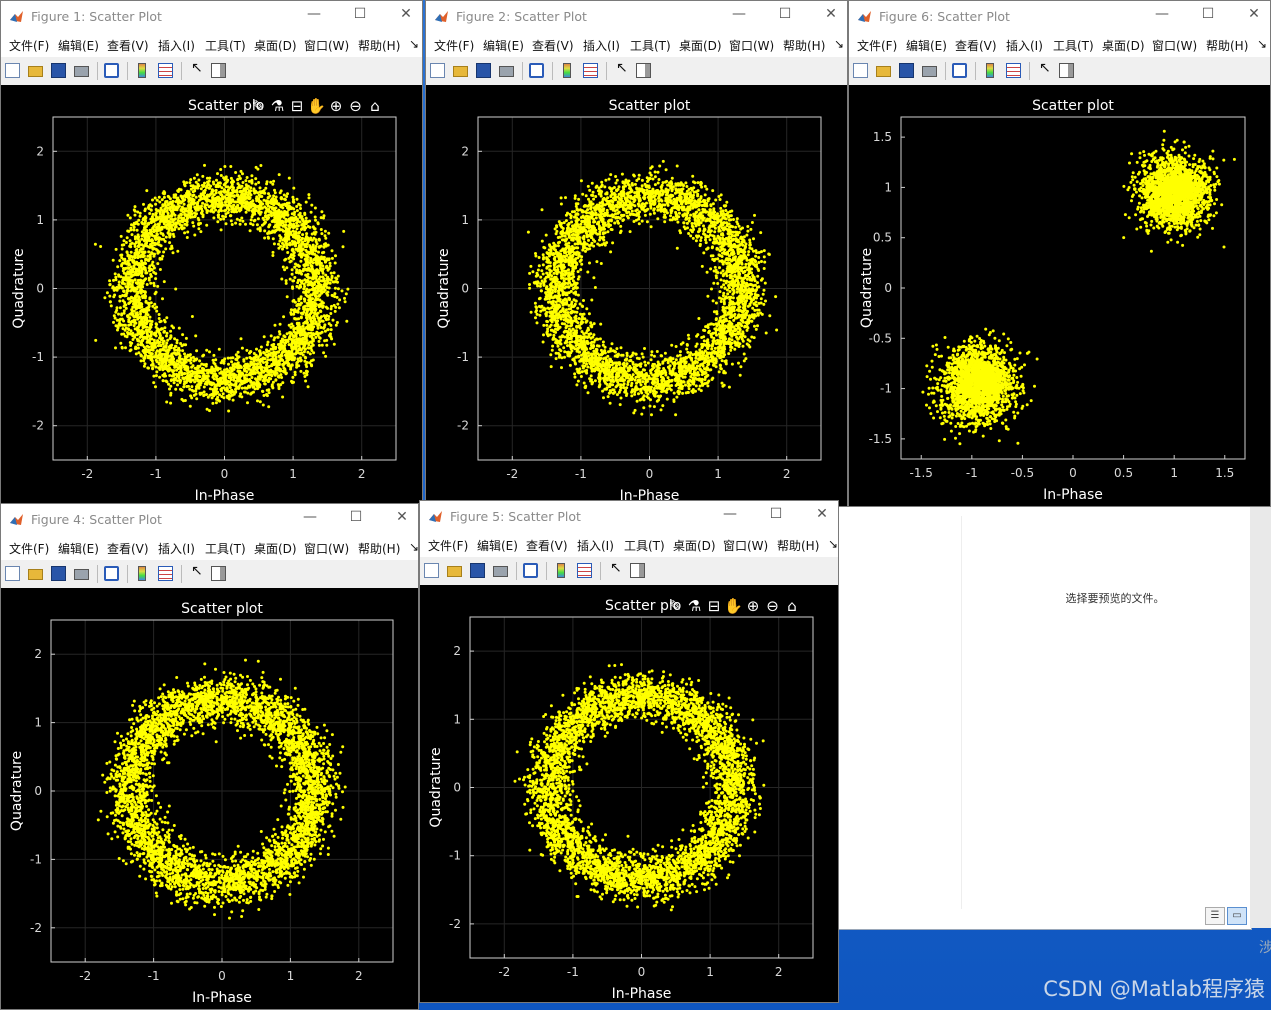 The width and height of the screenshot is (1271, 1010). What do you see at coordinates (277, 106) in the screenshot?
I see `data-tips-icon: ⚗` at bounding box center [277, 106].